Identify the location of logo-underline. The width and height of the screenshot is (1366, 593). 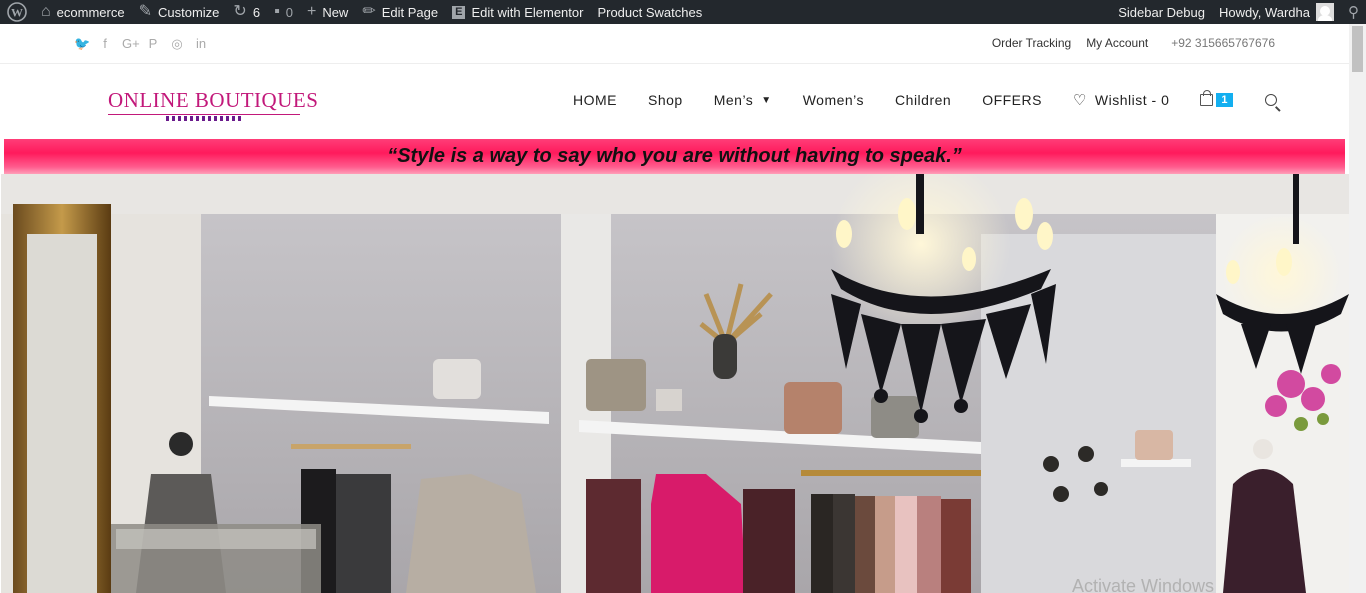
(204, 114).